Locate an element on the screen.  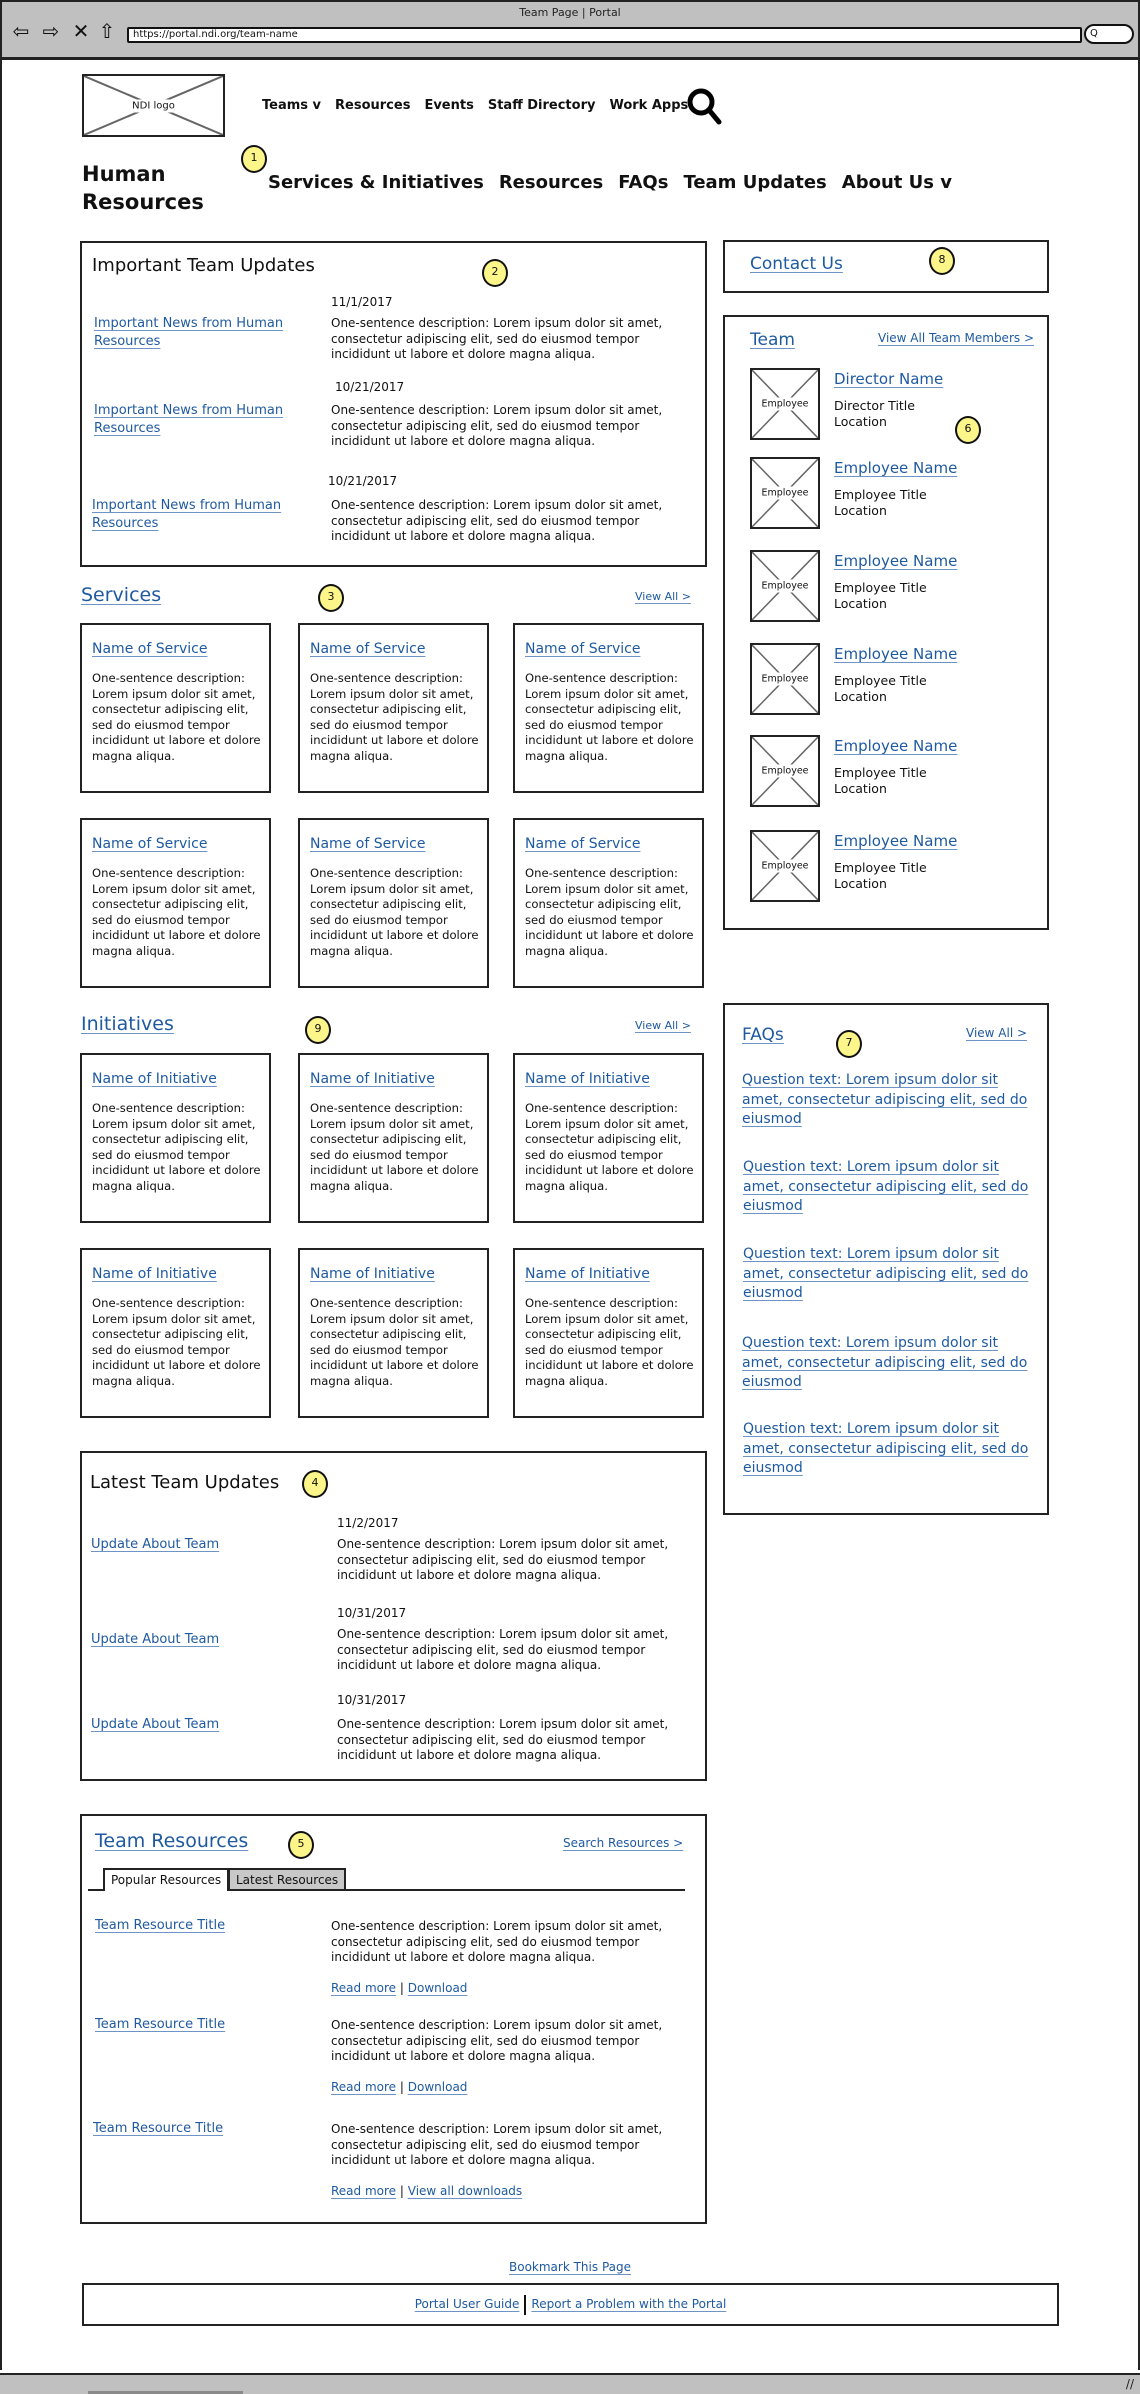
ndi-logo: NDI logo is located at coordinates (153, 105).